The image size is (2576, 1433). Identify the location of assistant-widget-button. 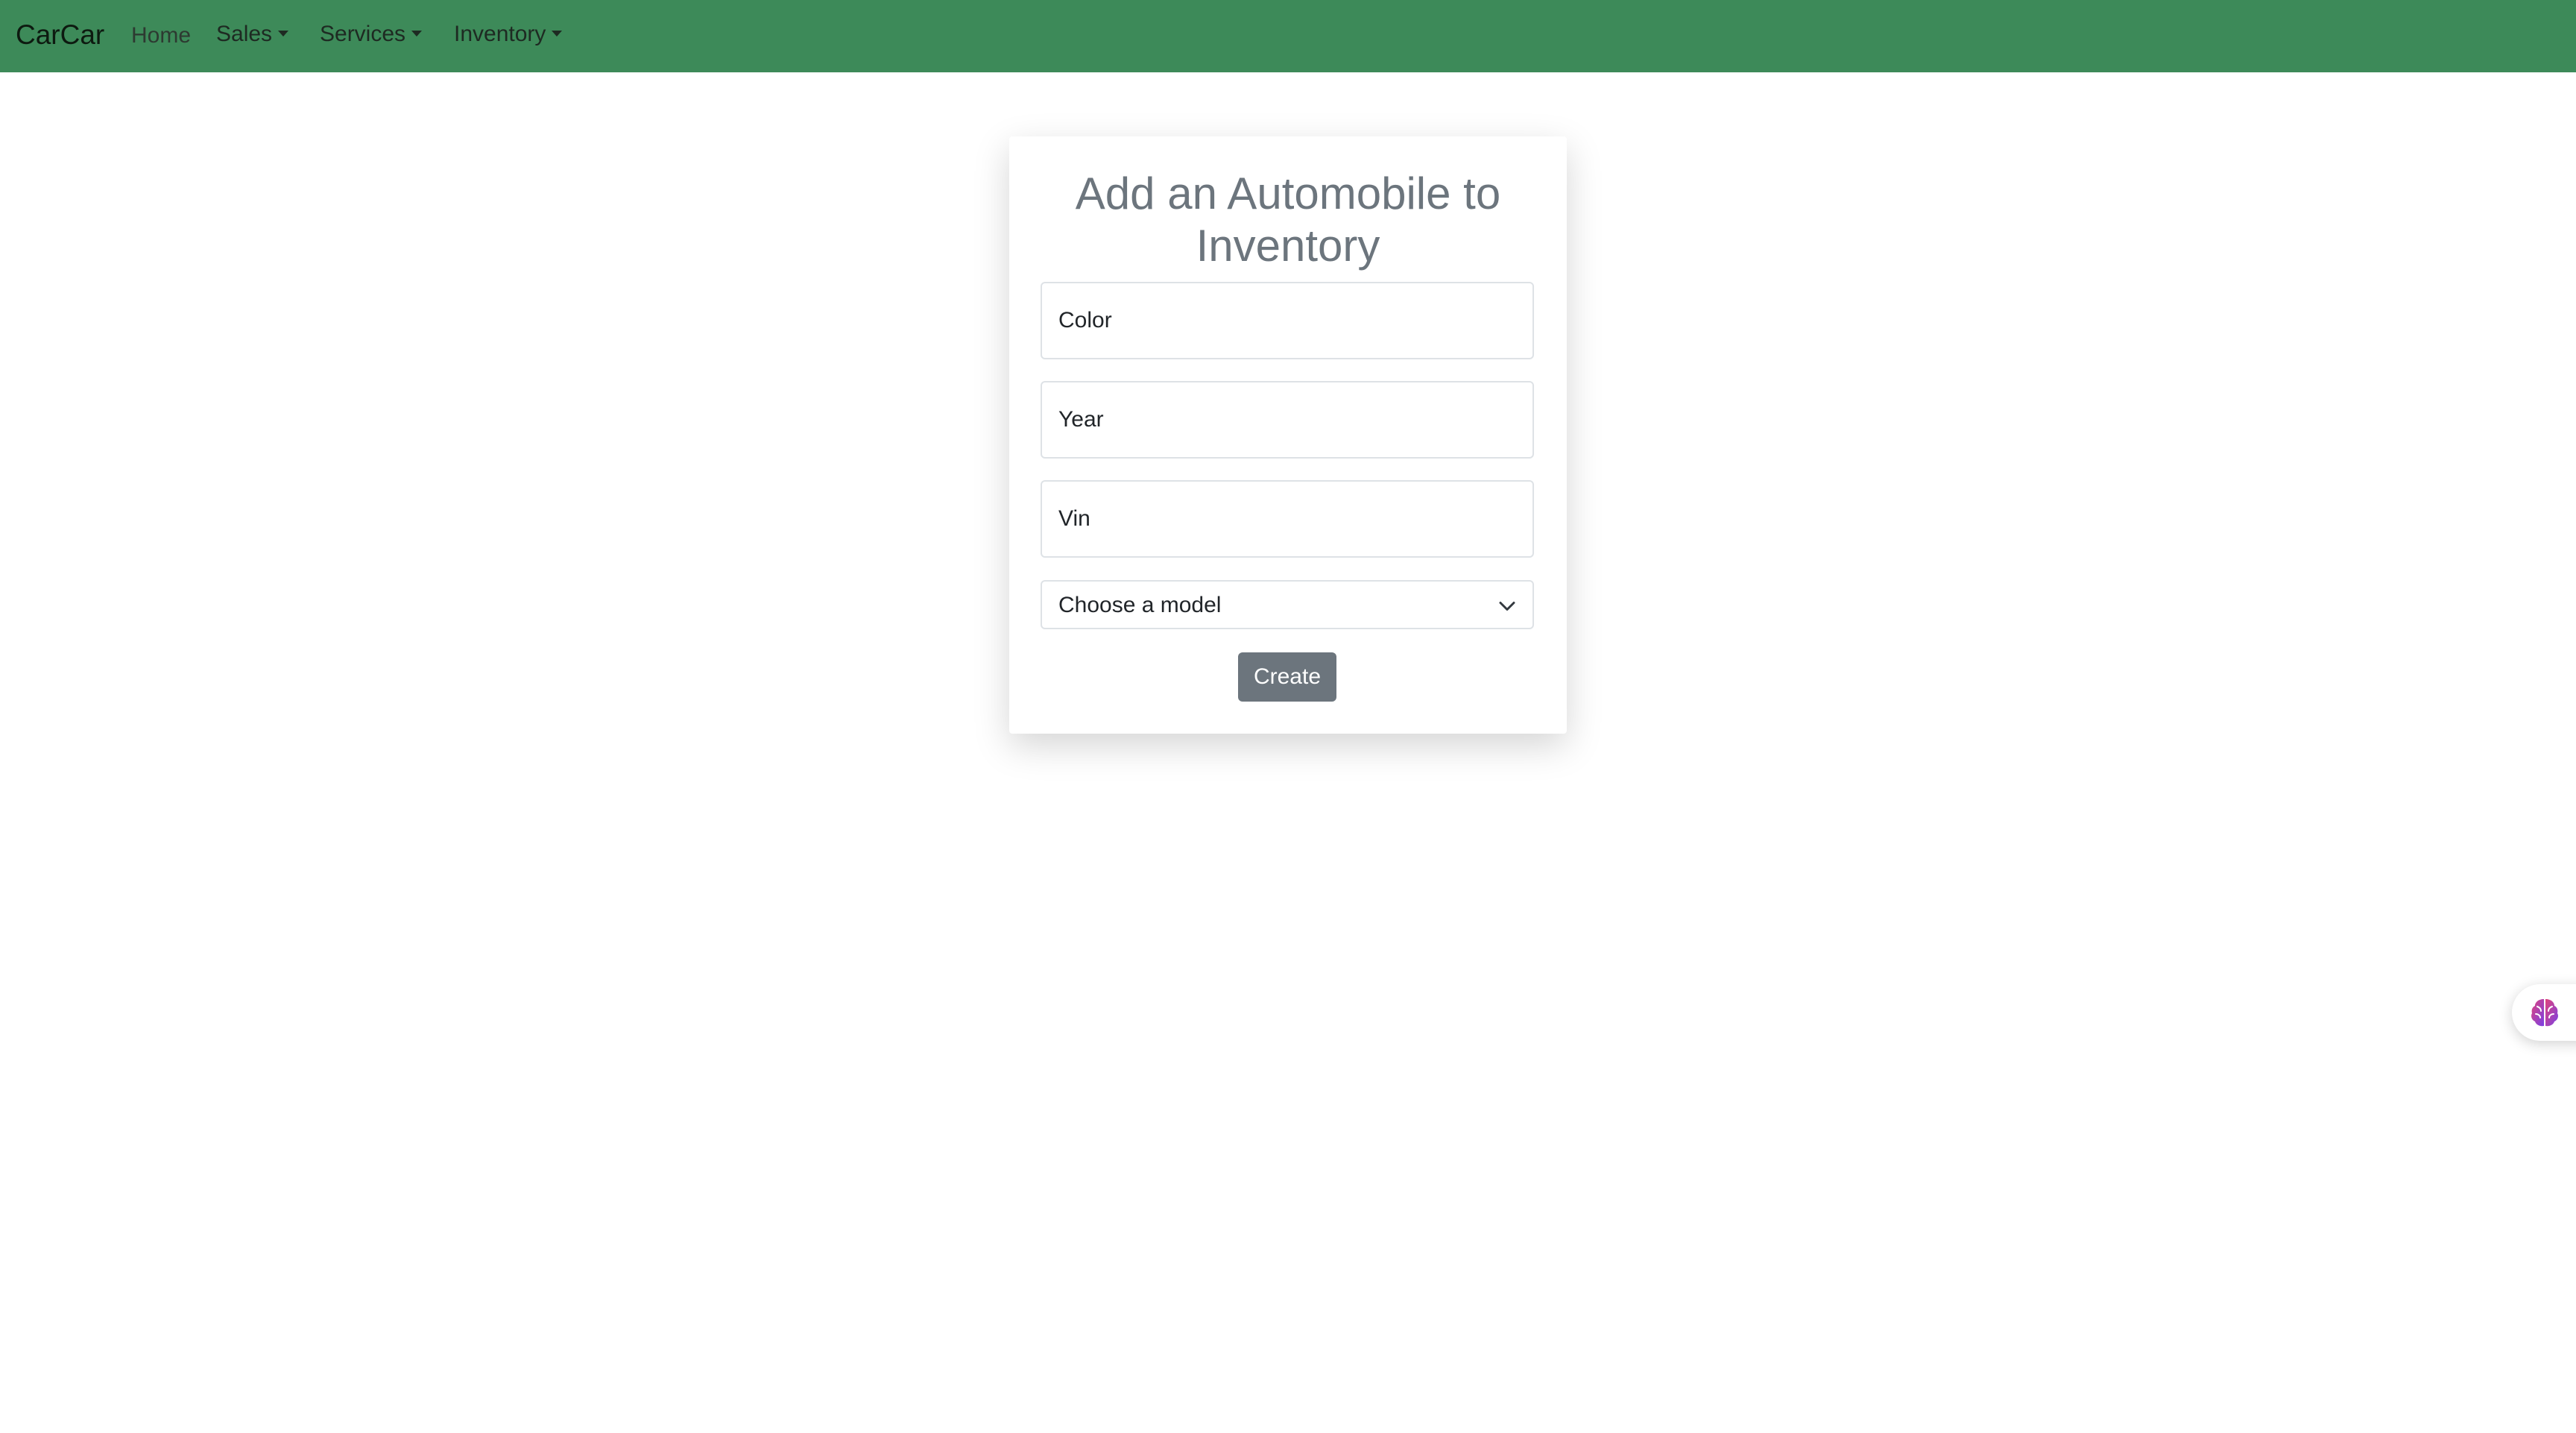
(2544, 1012).